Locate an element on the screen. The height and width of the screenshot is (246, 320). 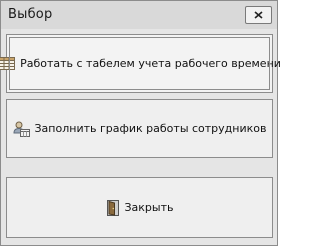
close-button is located at coordinates (258, 15).